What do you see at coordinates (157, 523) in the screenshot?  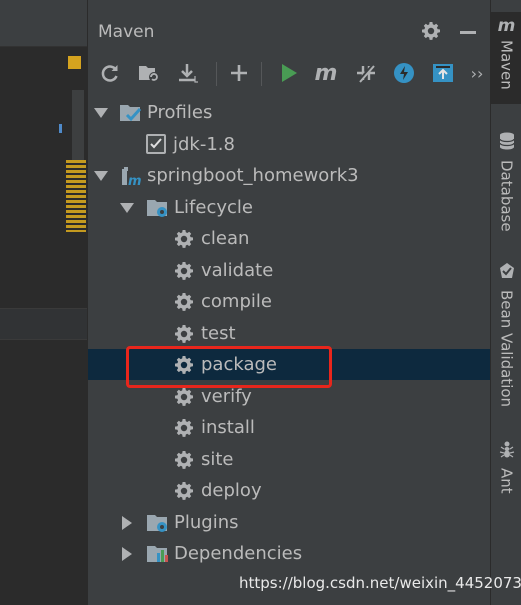 I see `plugins-folder-icon` at bounding box center [157, 523].